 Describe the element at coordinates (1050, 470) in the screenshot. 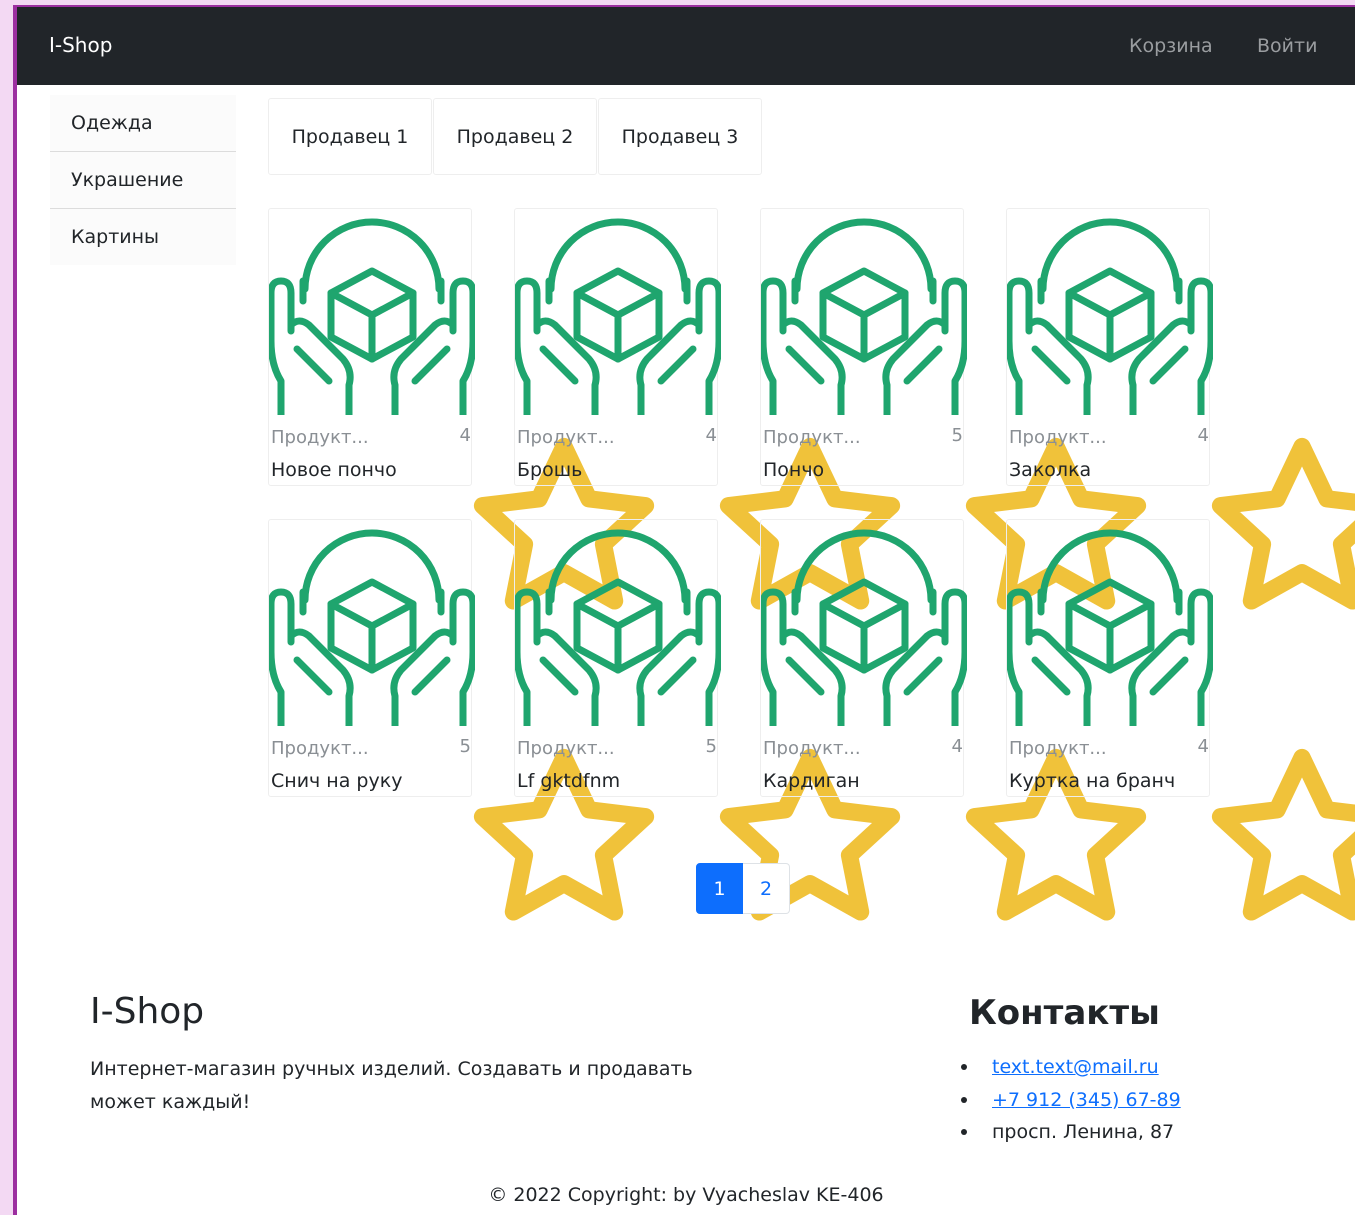

I see `product-title: Заколка` at that location.